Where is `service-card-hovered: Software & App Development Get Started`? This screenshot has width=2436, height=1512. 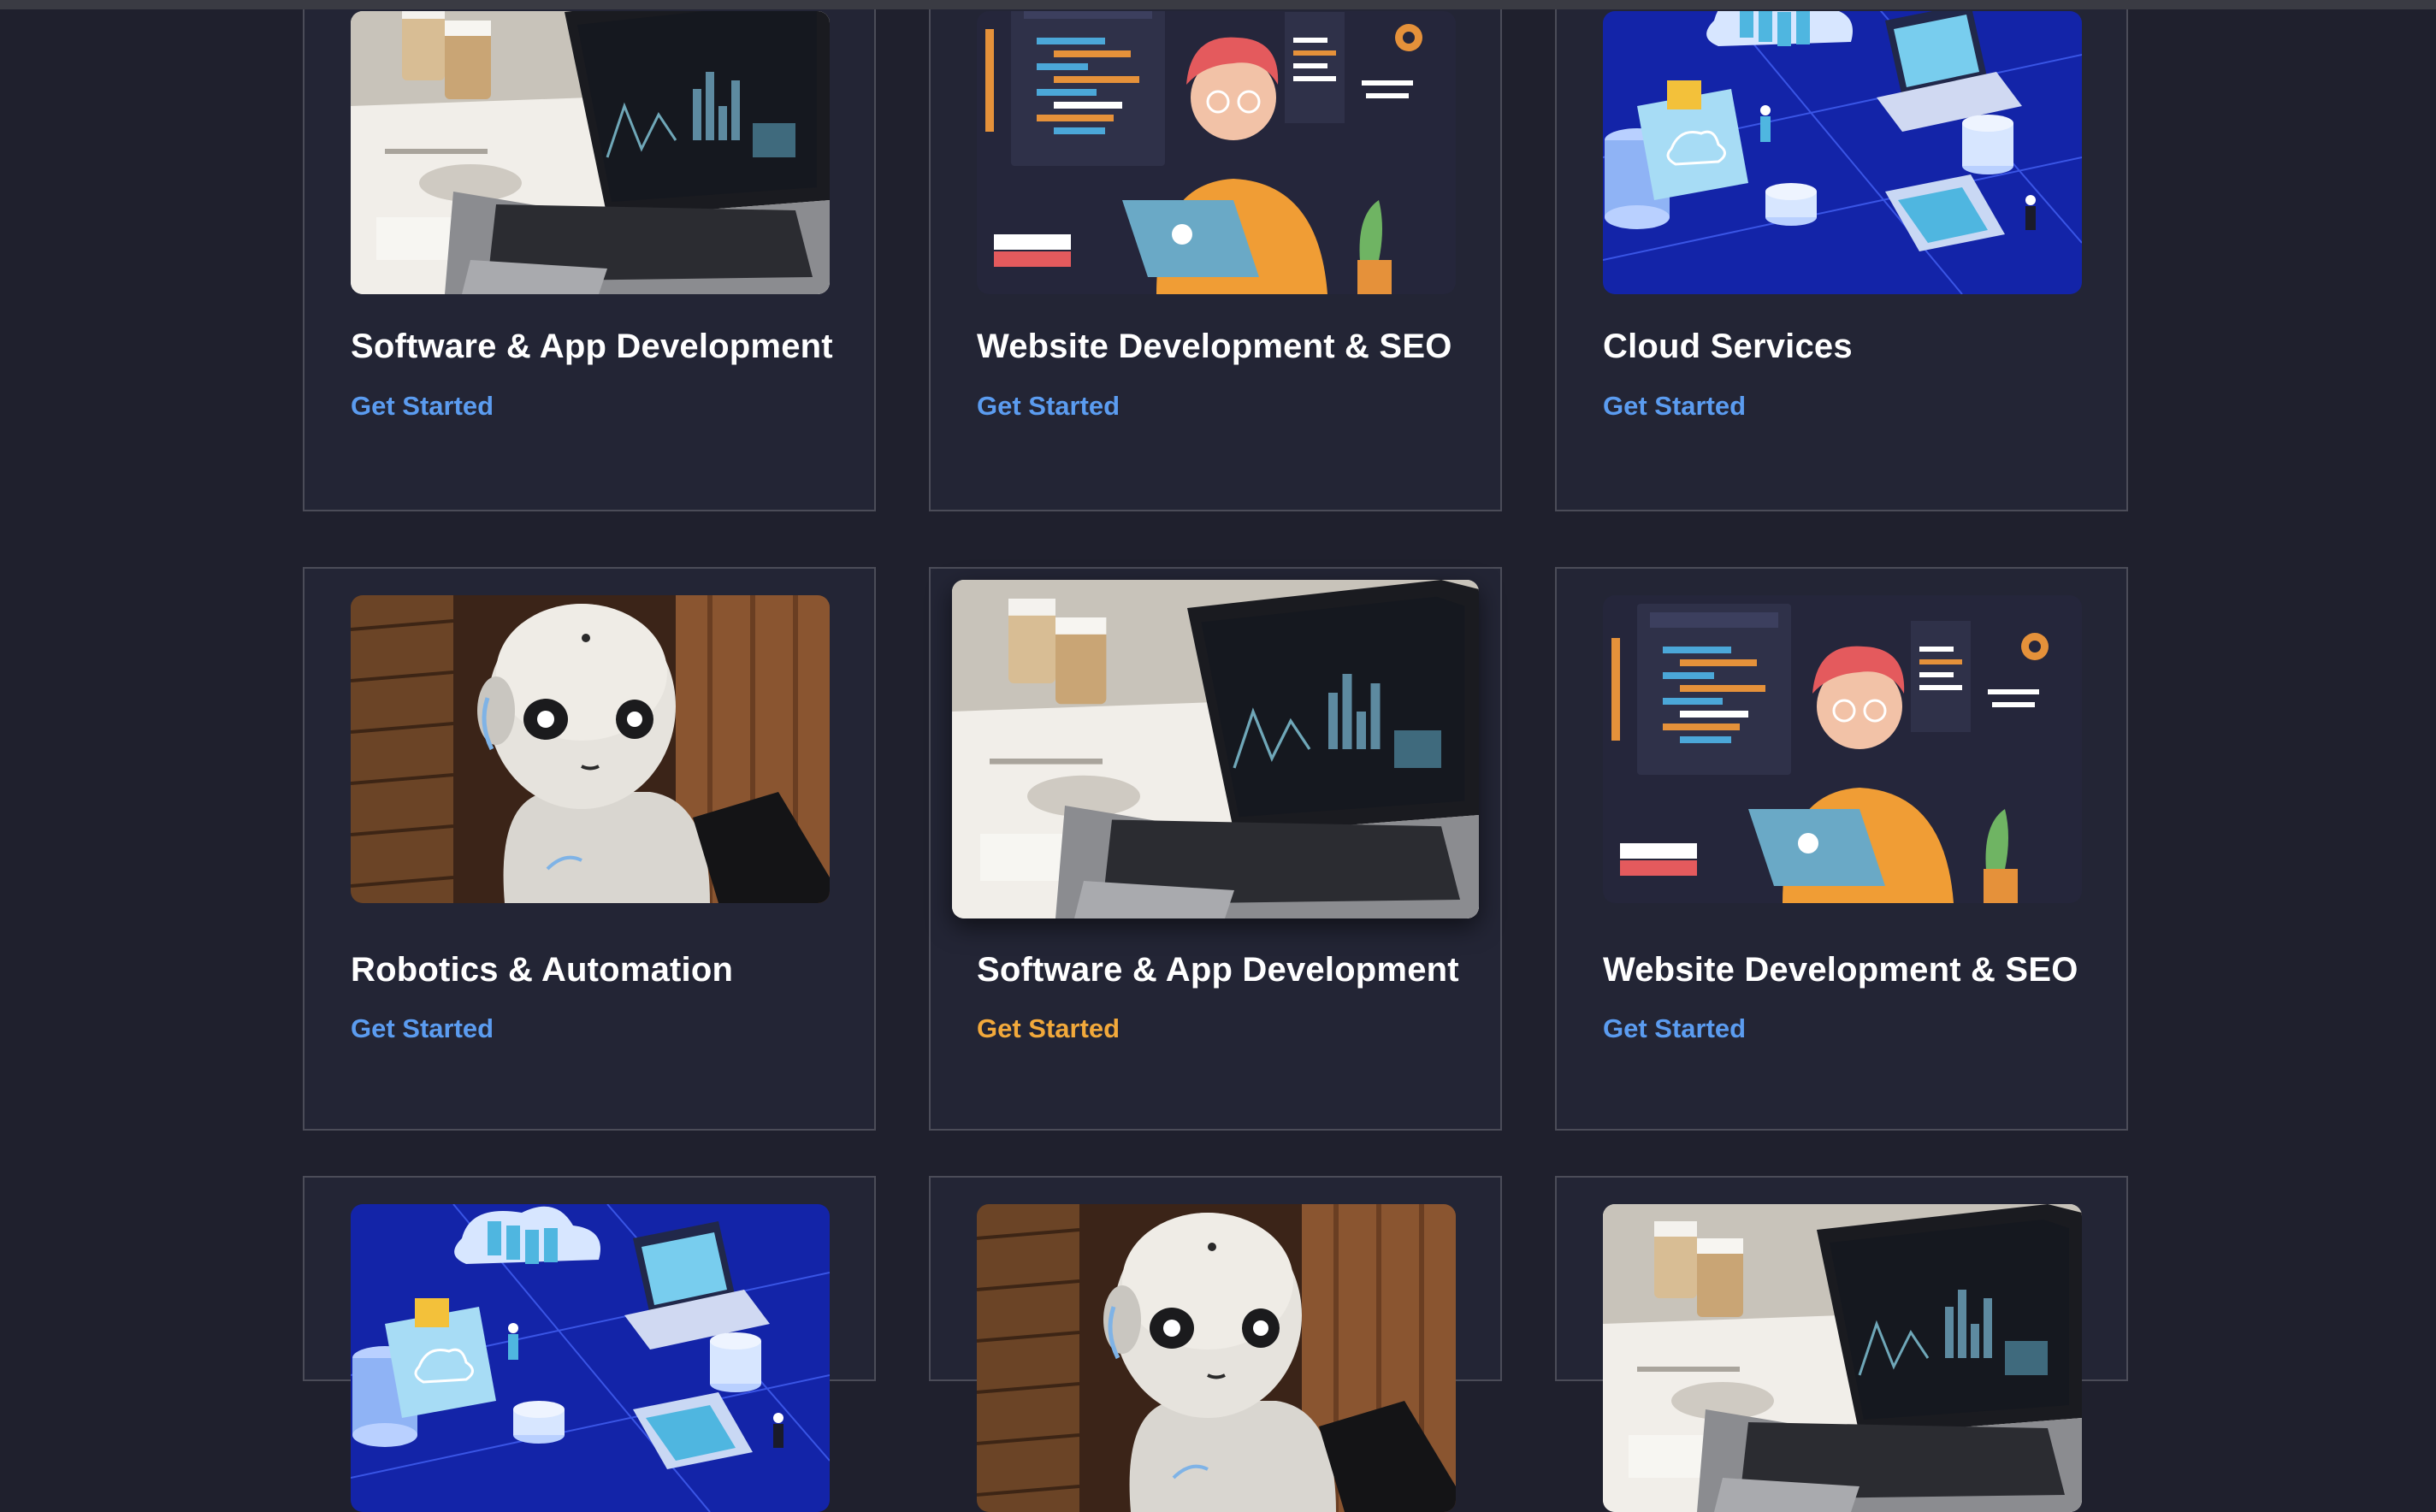
service-card-hovered: Software & App Development Get Started is located at coordinates (1215, 849).